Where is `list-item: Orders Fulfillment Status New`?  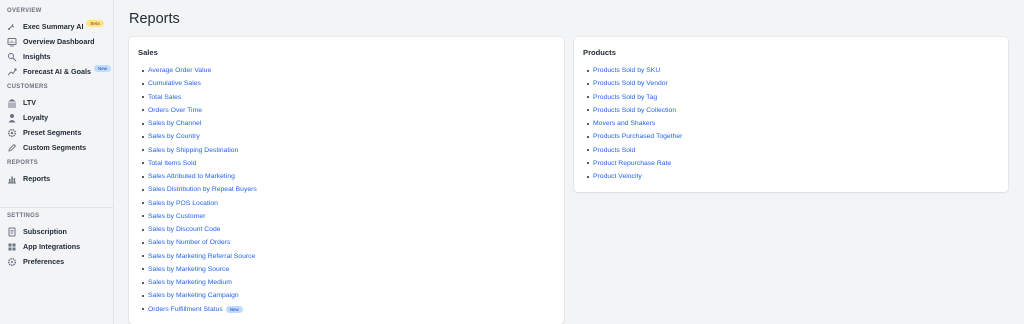
list-item: Orders Fulfillment Status New is located at coordinates (199, 309).